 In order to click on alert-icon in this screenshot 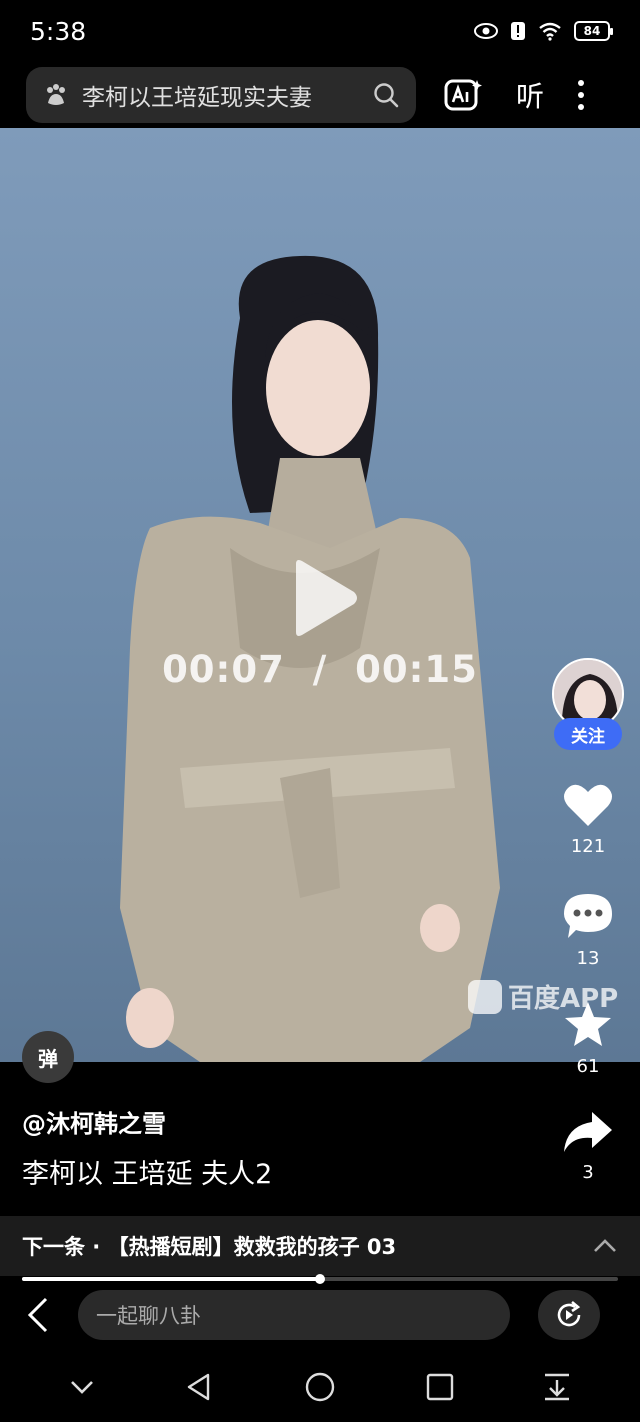, I will do `click(518, 31)`.